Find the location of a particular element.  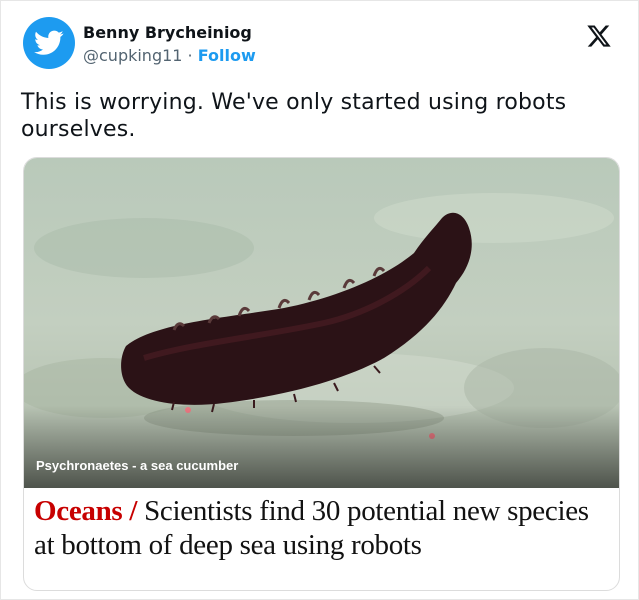

handle: @cupking11 is located at coordinates (132, 55).